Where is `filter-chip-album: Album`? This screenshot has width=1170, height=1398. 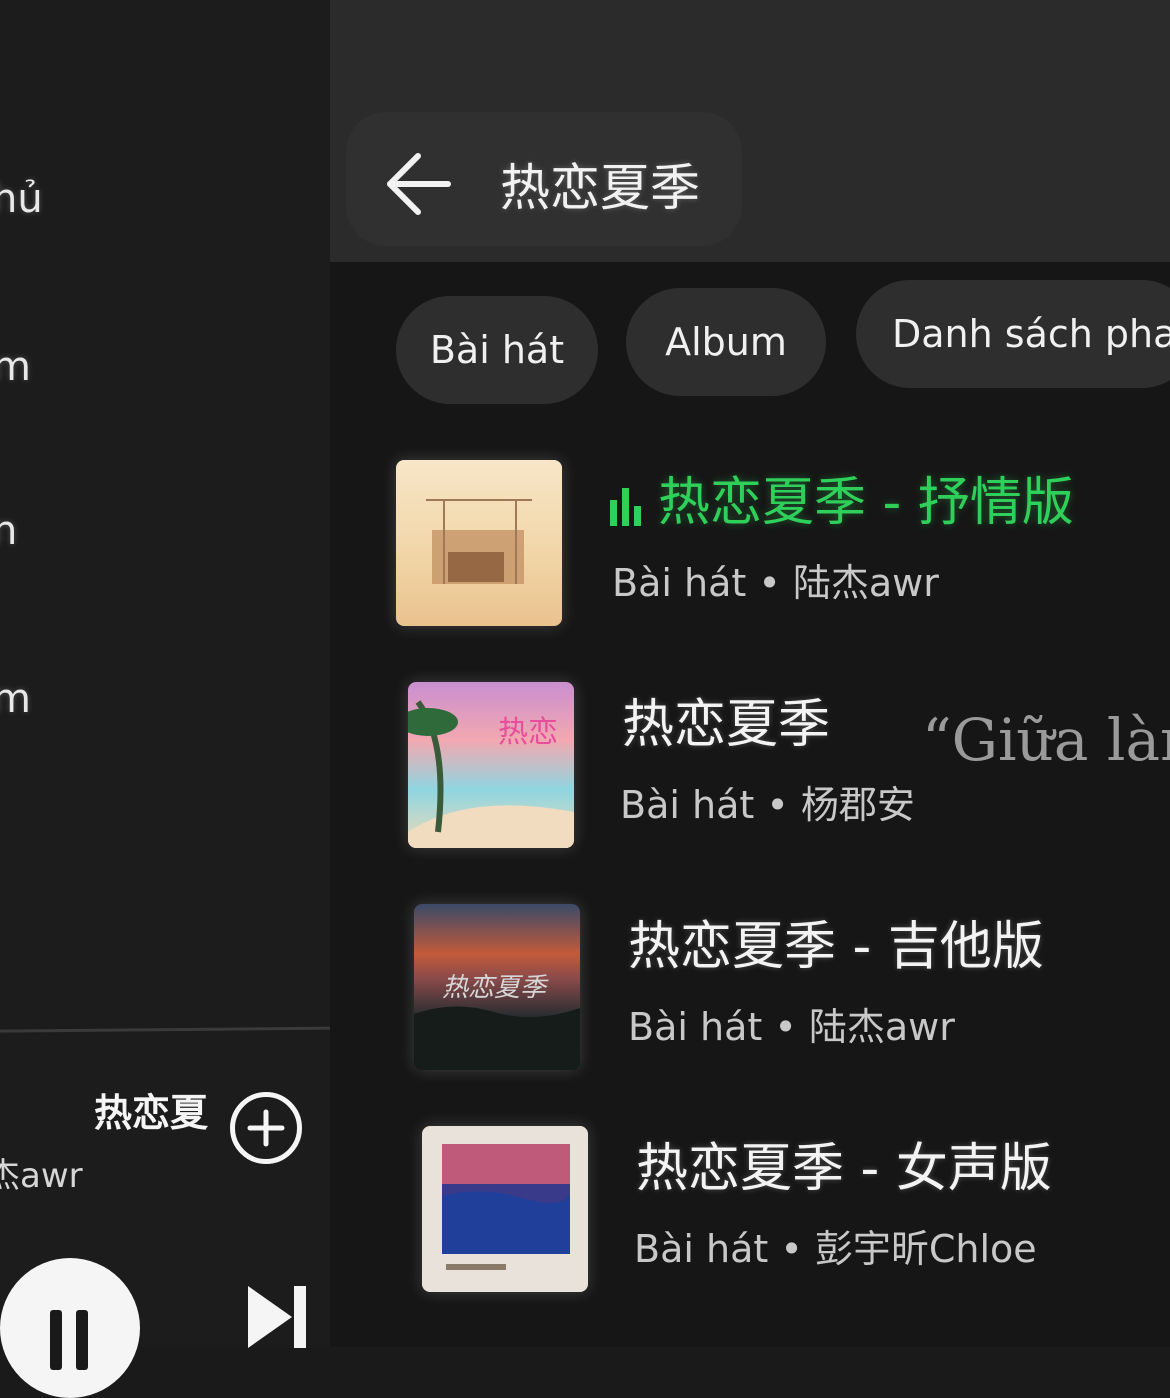
filter-chip-album: Album is located at coordinates (726, 342).